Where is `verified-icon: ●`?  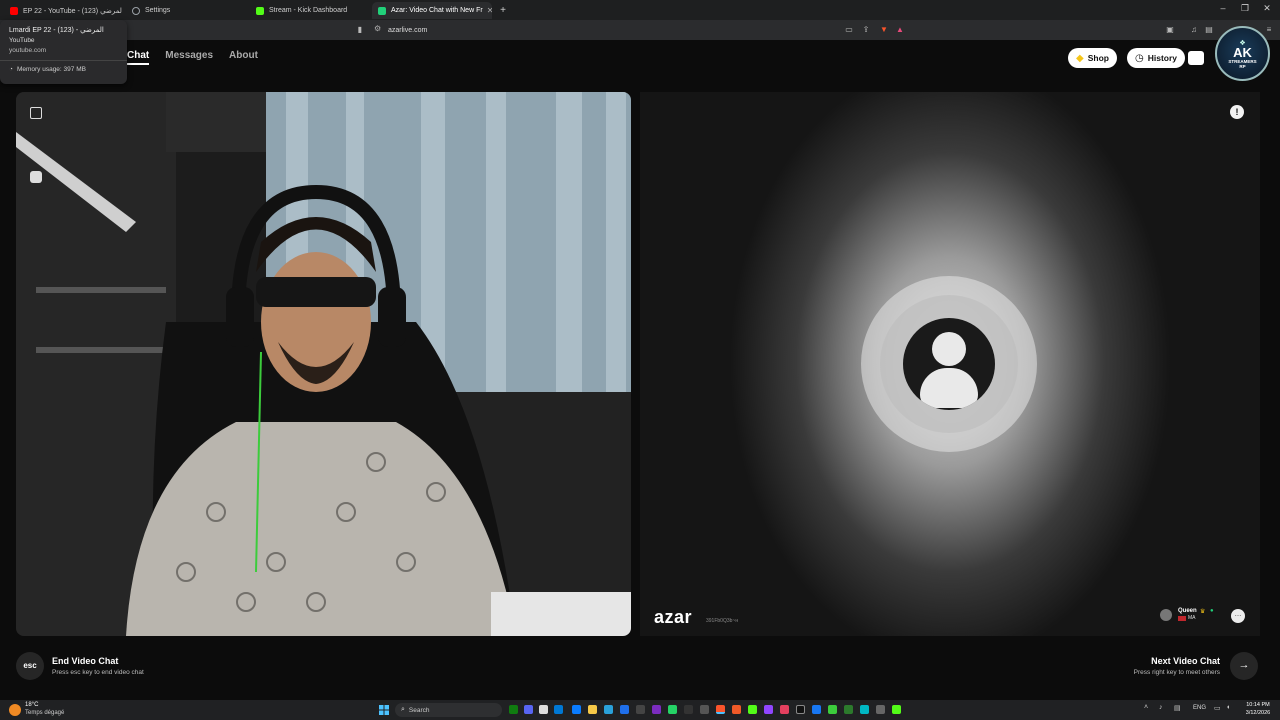 verified-icon: ● is located at coordinates (1212, 611).